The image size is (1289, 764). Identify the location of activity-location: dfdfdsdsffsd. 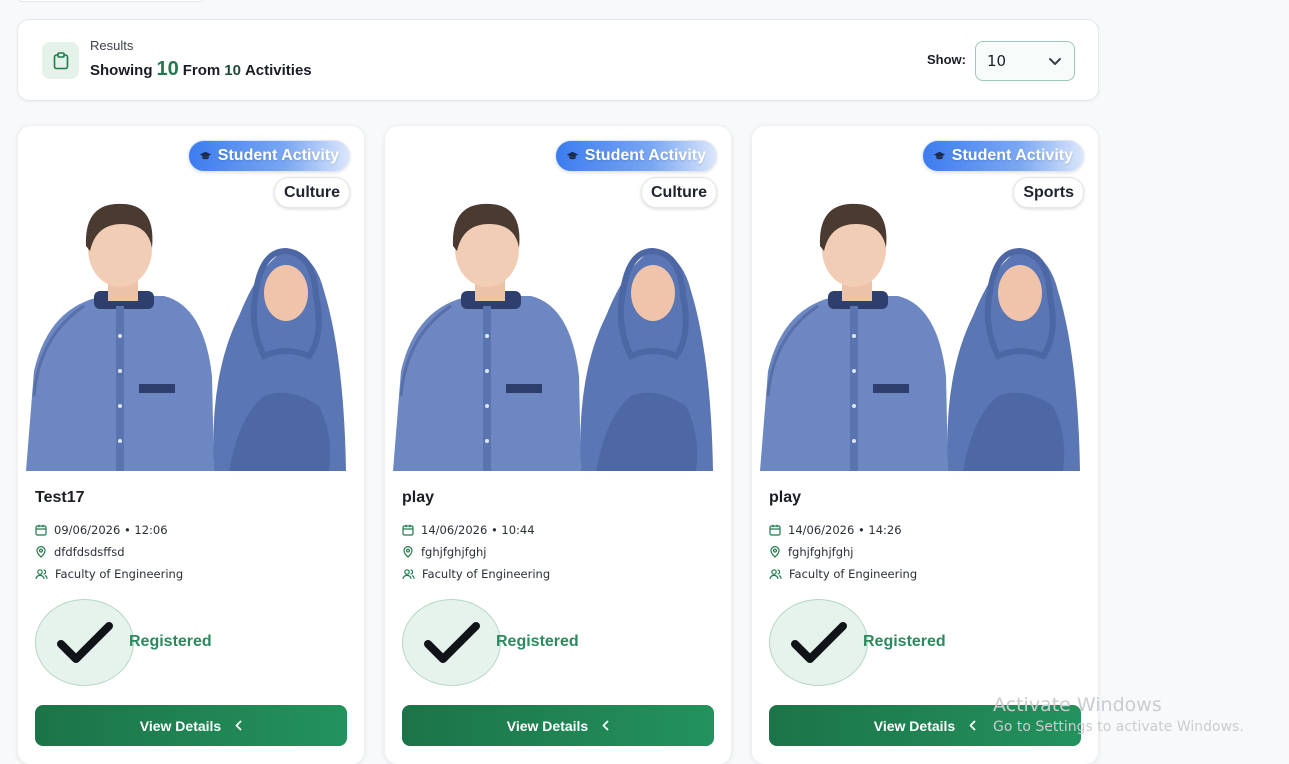
(80, 552).